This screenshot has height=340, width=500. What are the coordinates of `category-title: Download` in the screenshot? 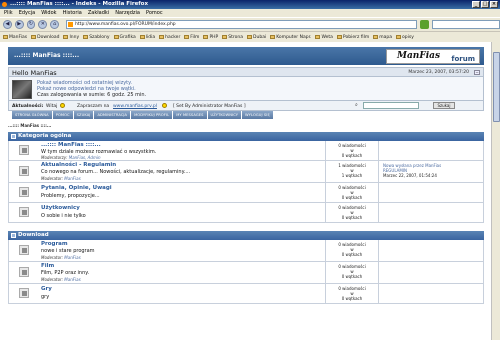 It's located at (33, 235).